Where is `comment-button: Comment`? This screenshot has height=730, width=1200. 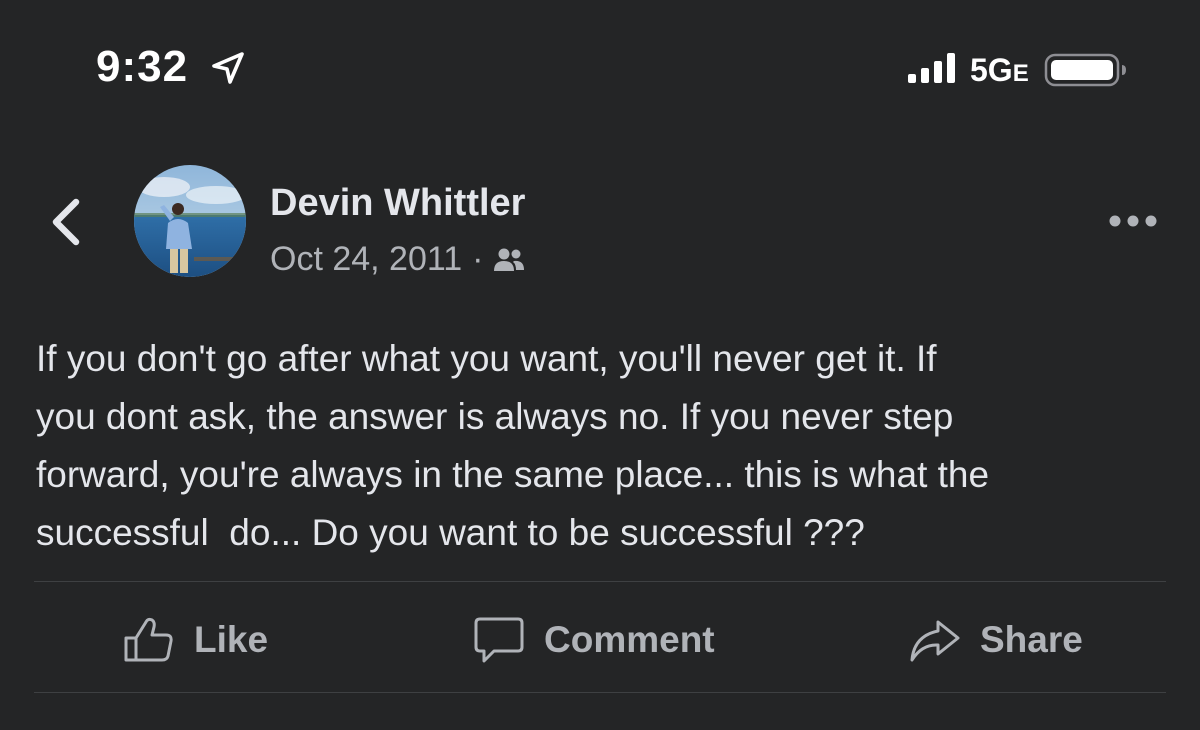 comment-button: Comment is located at coordinates (593, 640).